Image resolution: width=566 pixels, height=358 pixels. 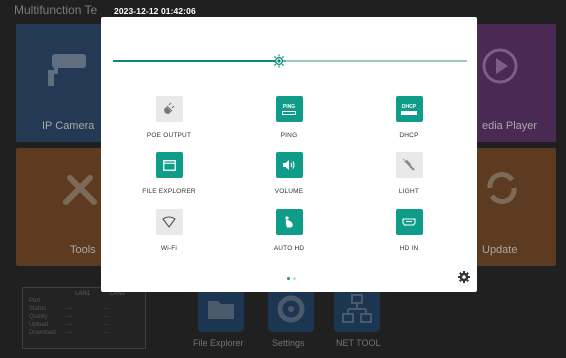 What do you see at coordinates (288, 278) in the screenshot?
I see `page-dot-active` at bounding box center [288, 278].